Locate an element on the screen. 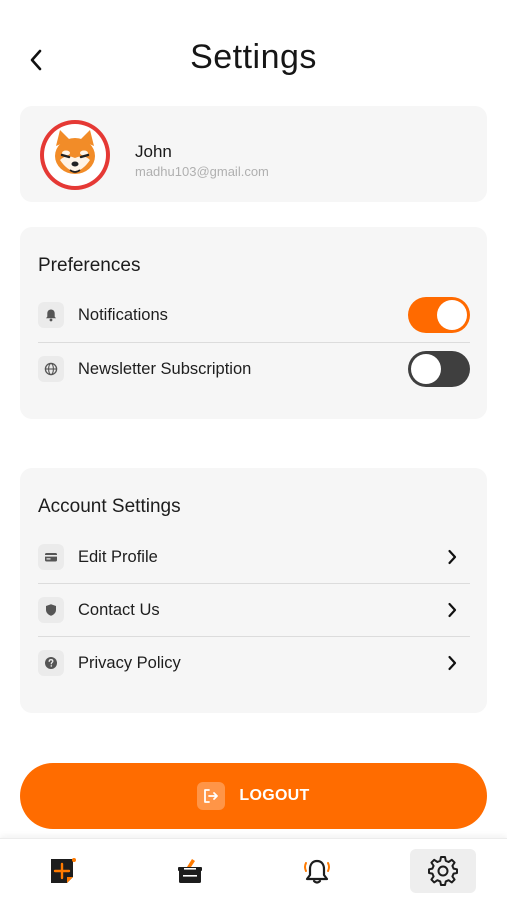 The width and height of the screenshot is (507, 900). privacy-policy-row: Privacy Policy is located at coordinates (254, 663).